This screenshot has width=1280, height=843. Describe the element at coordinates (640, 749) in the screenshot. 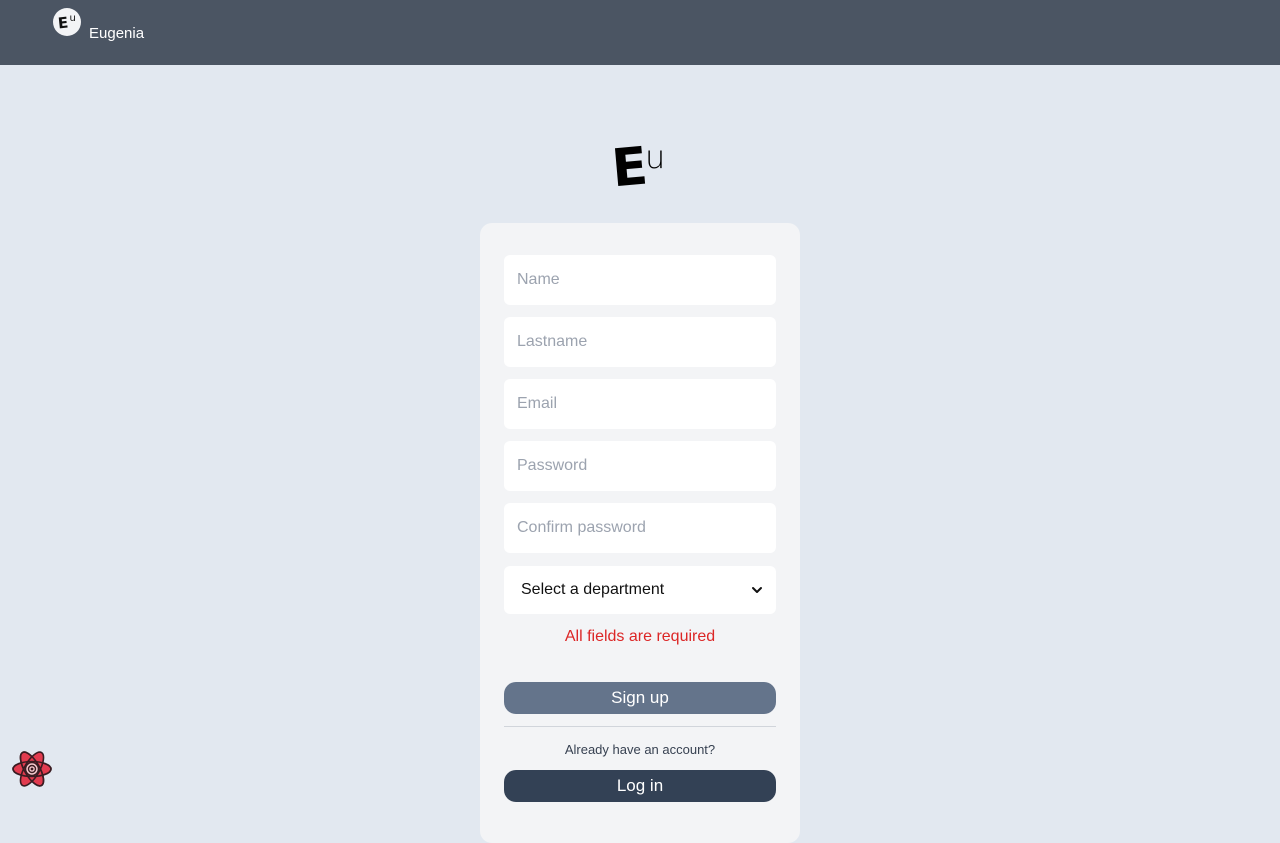

I see `already-account-text: Already have an account?` at that location.